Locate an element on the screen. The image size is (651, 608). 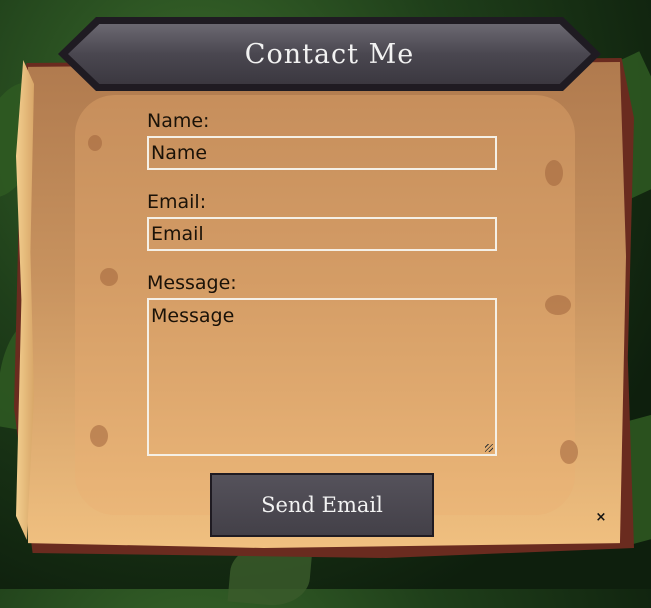
email-label: Email: is located at coordinates (177, 202).